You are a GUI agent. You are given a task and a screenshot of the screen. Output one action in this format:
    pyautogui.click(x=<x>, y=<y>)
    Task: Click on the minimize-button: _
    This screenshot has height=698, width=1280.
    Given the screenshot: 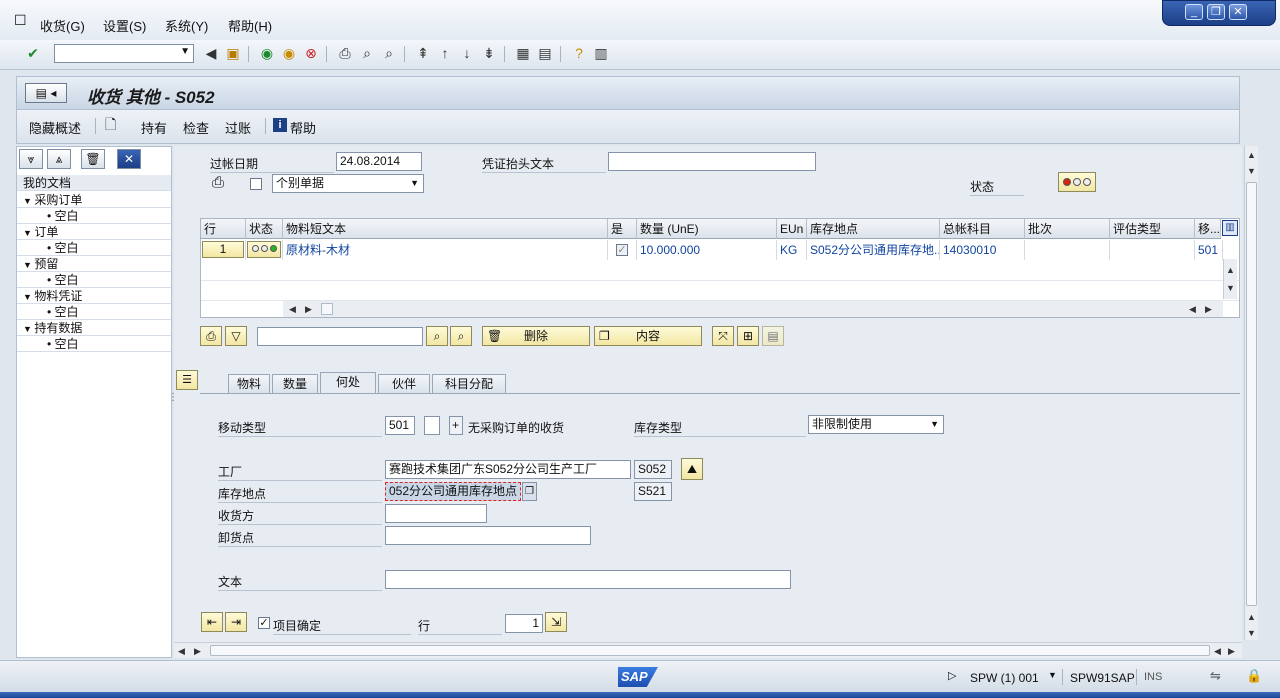 What is the action you would take?
    pyautogui.click(x=1194, y=12)
    